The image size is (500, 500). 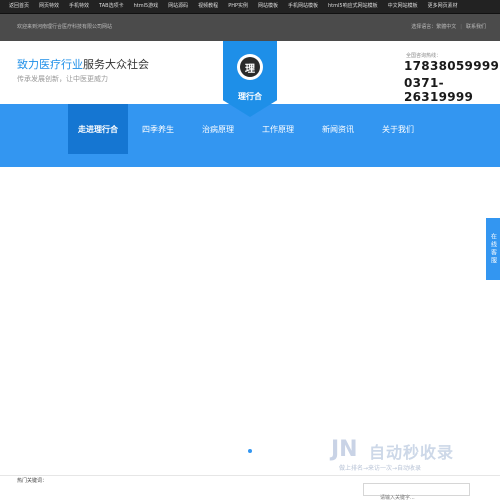 What do you see at coordinates (111, 6) in the screenshot?
I see `top-link-tab: TAB选项卡` at bounding box center [111, 6].